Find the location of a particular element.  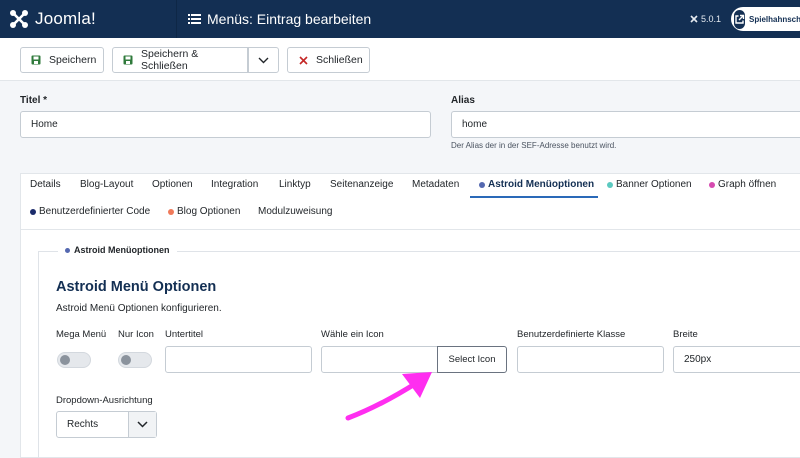

tab-integration: Integration is located at coordinates (234, 184).